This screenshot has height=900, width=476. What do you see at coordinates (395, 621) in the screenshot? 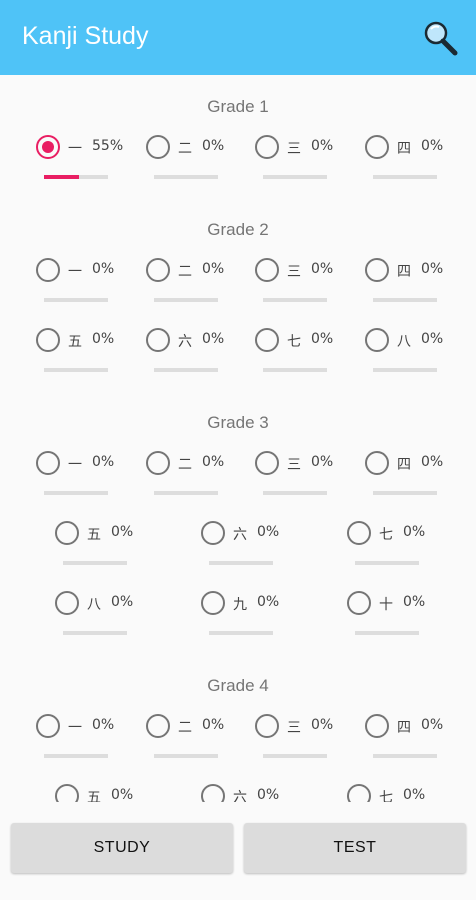
I see `kanji-option: 十 0%` at bounding box center [395, 621].